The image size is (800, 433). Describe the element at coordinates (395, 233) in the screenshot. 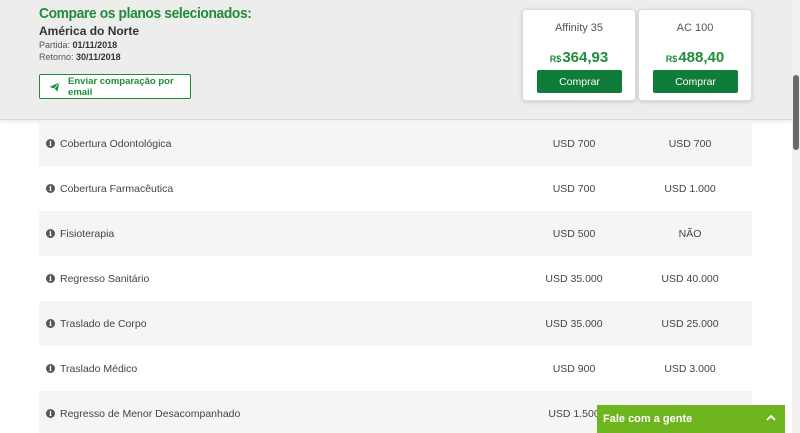

I see `table-row: i Fisioterapia USD 500 NÃO` at that location.